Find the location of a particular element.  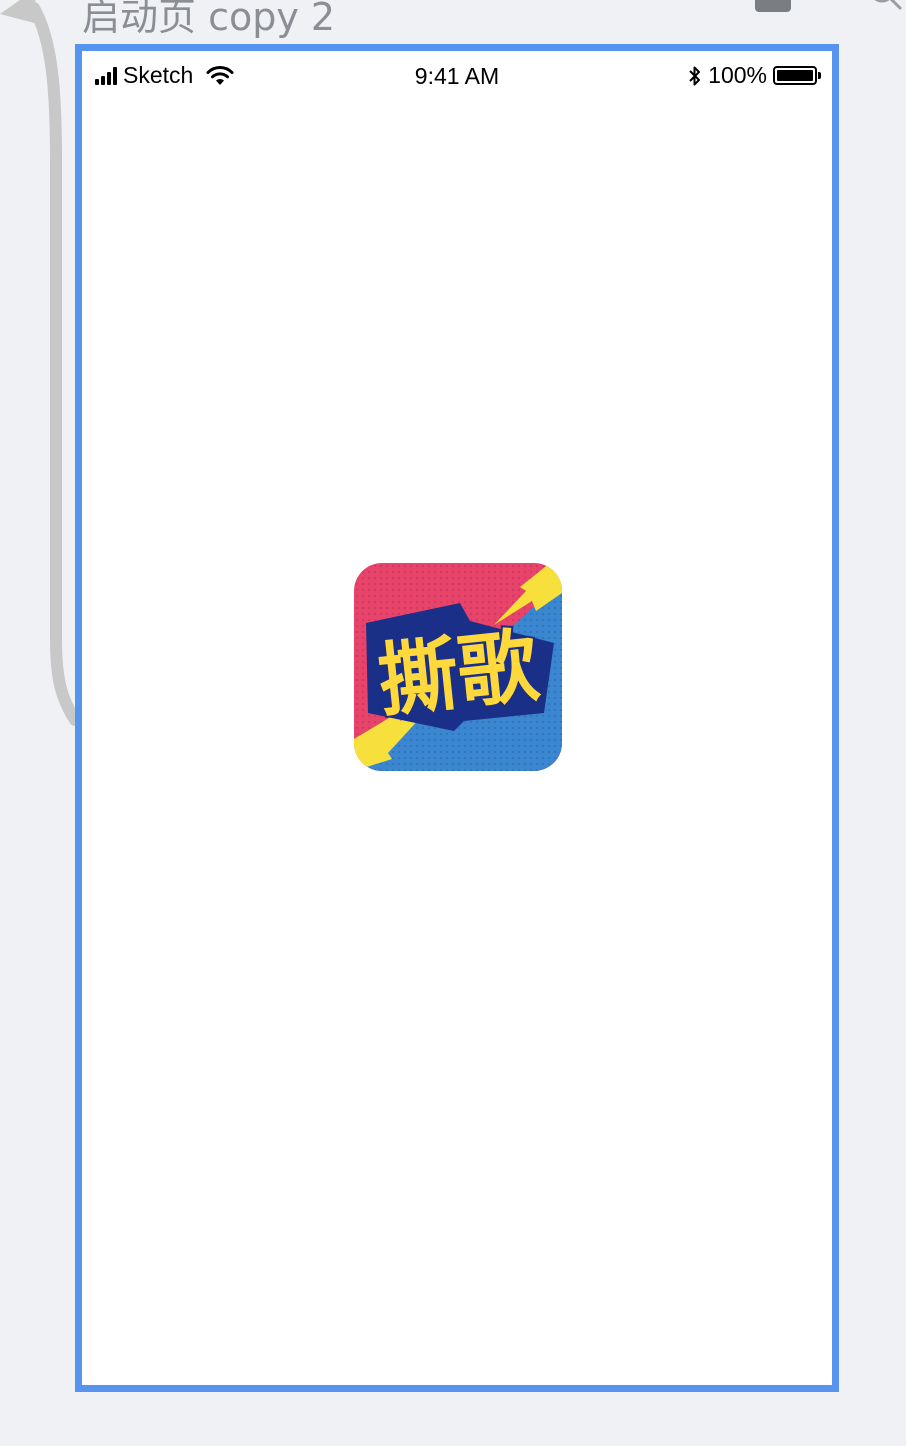

status-bar-right: 100% is located at coordinates (754, 75).